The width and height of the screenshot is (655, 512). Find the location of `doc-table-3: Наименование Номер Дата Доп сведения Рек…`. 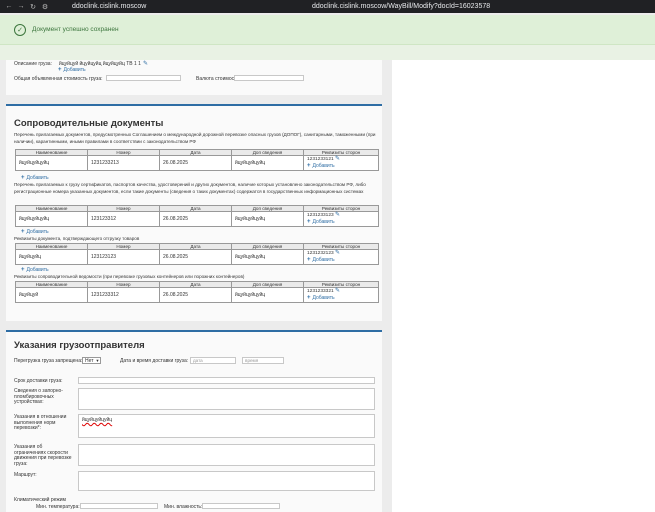

doc-table-3: Наименование Номер Дата Доп сведения Рек… is located at coordinates (197, 254).